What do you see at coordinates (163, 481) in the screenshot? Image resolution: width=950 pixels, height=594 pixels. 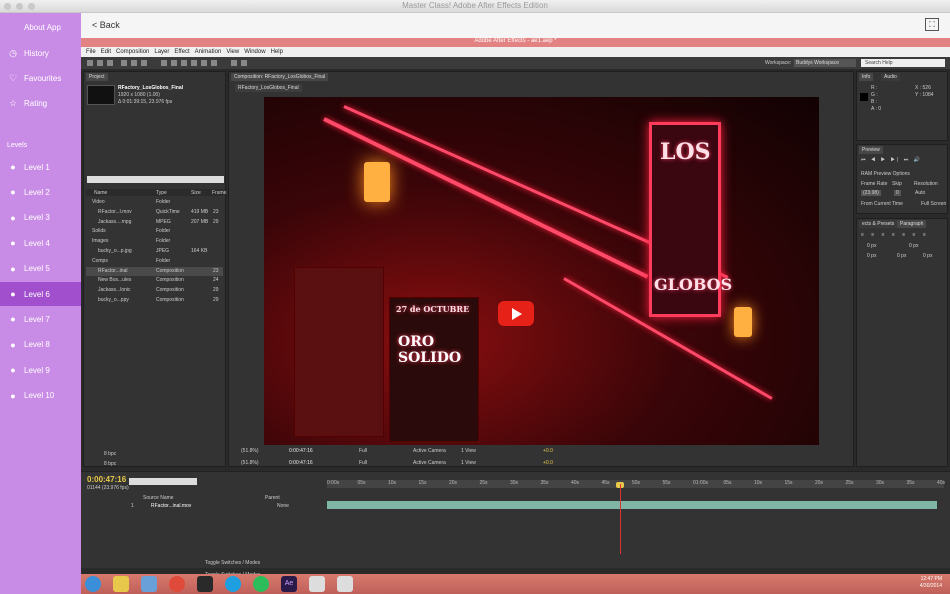 I see `timeline-search-input` at bounding box center [163, 481].